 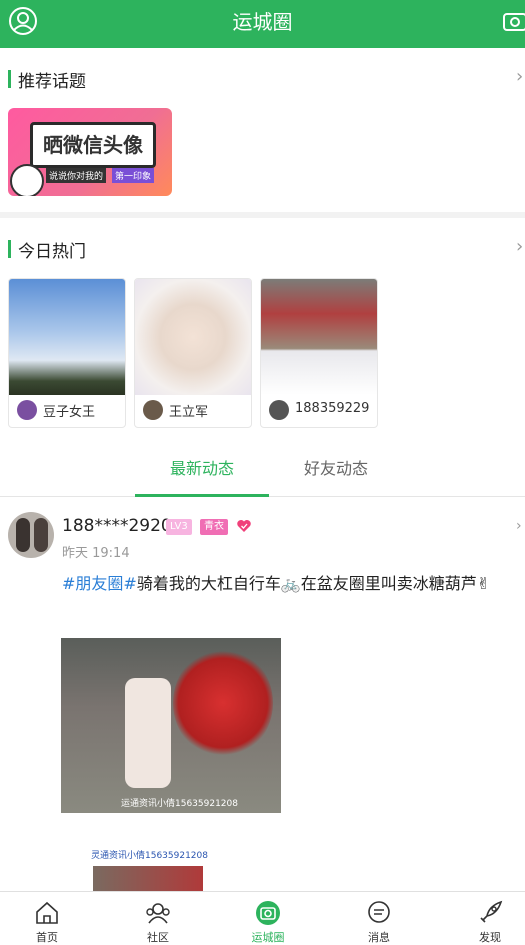 I want to click on home-icon, so click(x=47, y=912).